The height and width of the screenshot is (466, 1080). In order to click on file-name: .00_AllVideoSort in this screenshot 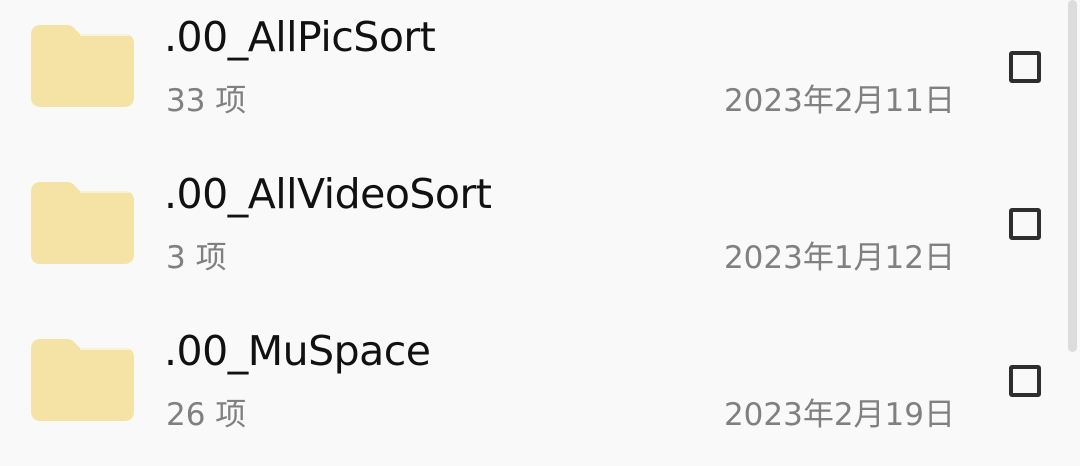, I will do `click(328, 194)`.